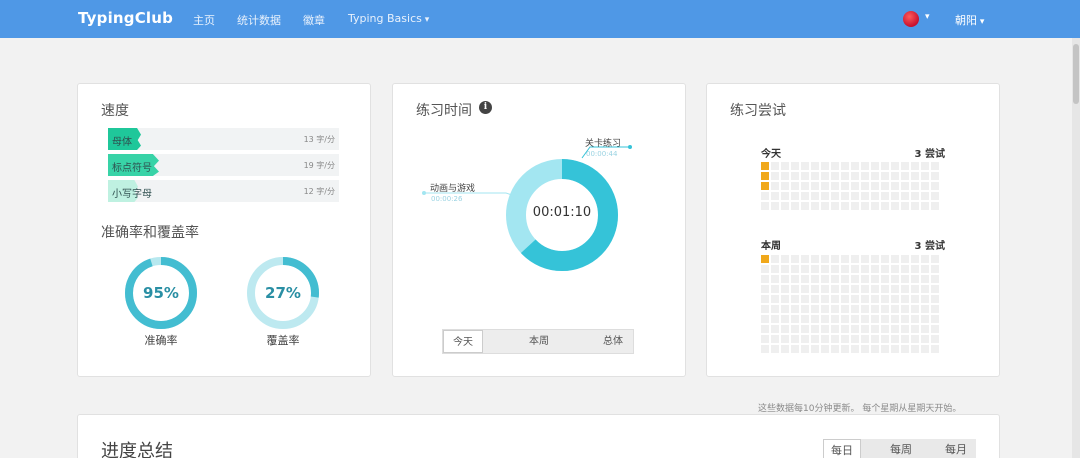 The width and height of the screenshot is (1080, 458). I want to click on nav-course-dropdown: Typing Basics, so click(388, 18).